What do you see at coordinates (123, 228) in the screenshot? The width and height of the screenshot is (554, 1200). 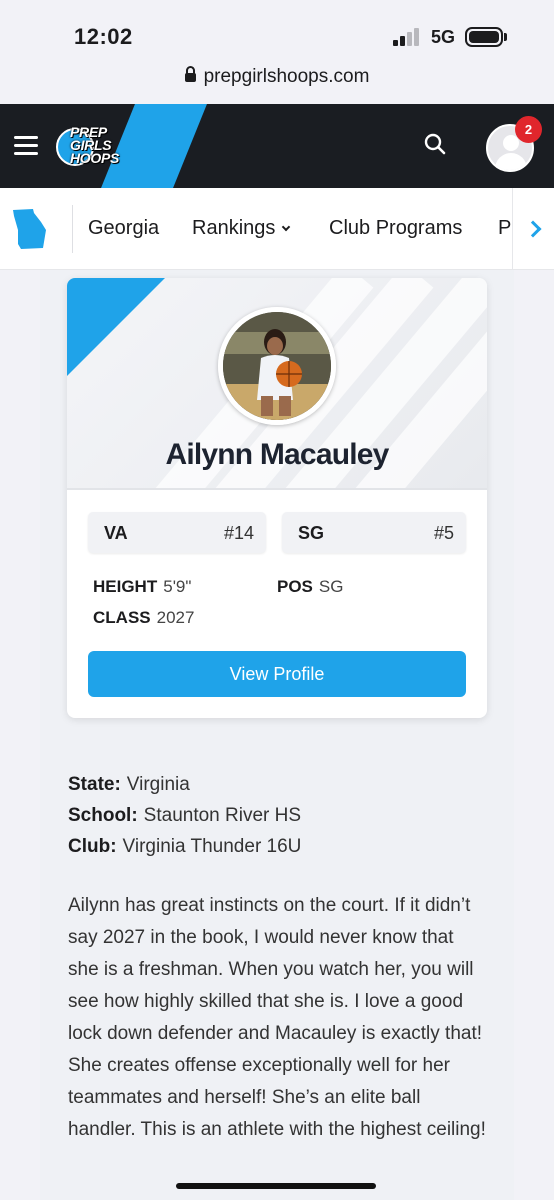 I see `nav-item-georgia: Georgia` at bounding box center [123, 228].